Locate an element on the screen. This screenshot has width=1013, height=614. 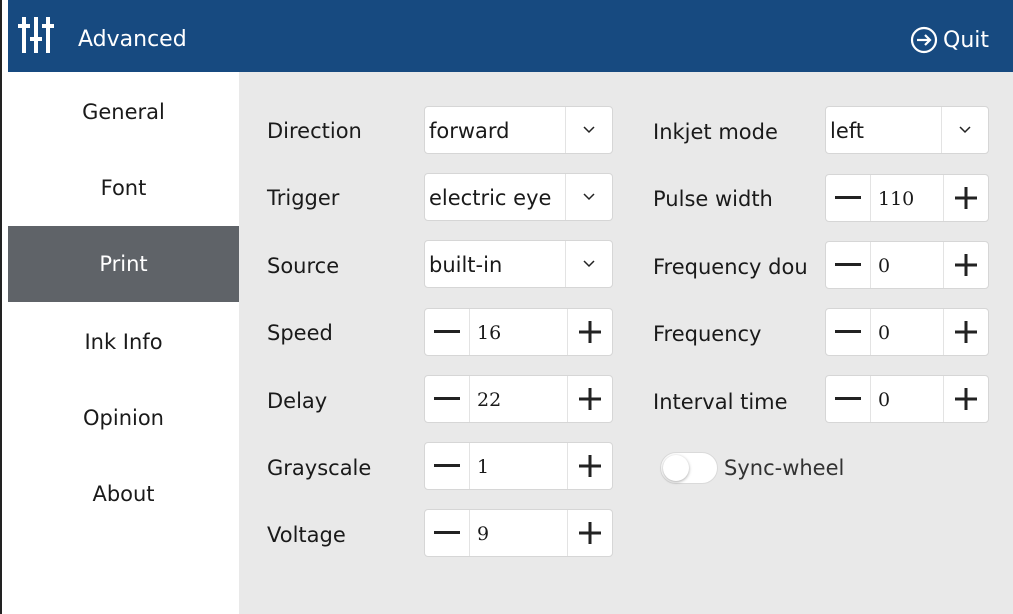
pulse-width-value: 110 is located at coordinates (896, 199).